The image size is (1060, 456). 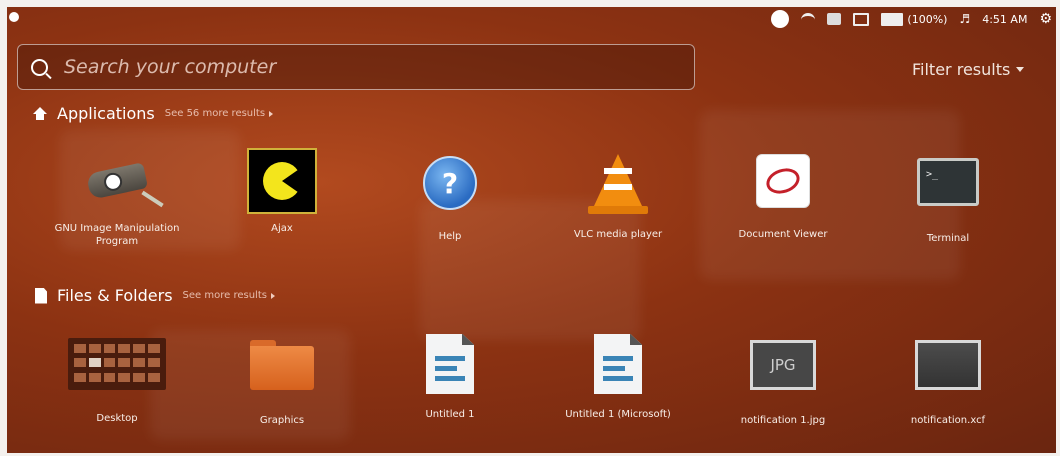 I want to click on battery-indicator: (100%), so click(x=914, y=19).